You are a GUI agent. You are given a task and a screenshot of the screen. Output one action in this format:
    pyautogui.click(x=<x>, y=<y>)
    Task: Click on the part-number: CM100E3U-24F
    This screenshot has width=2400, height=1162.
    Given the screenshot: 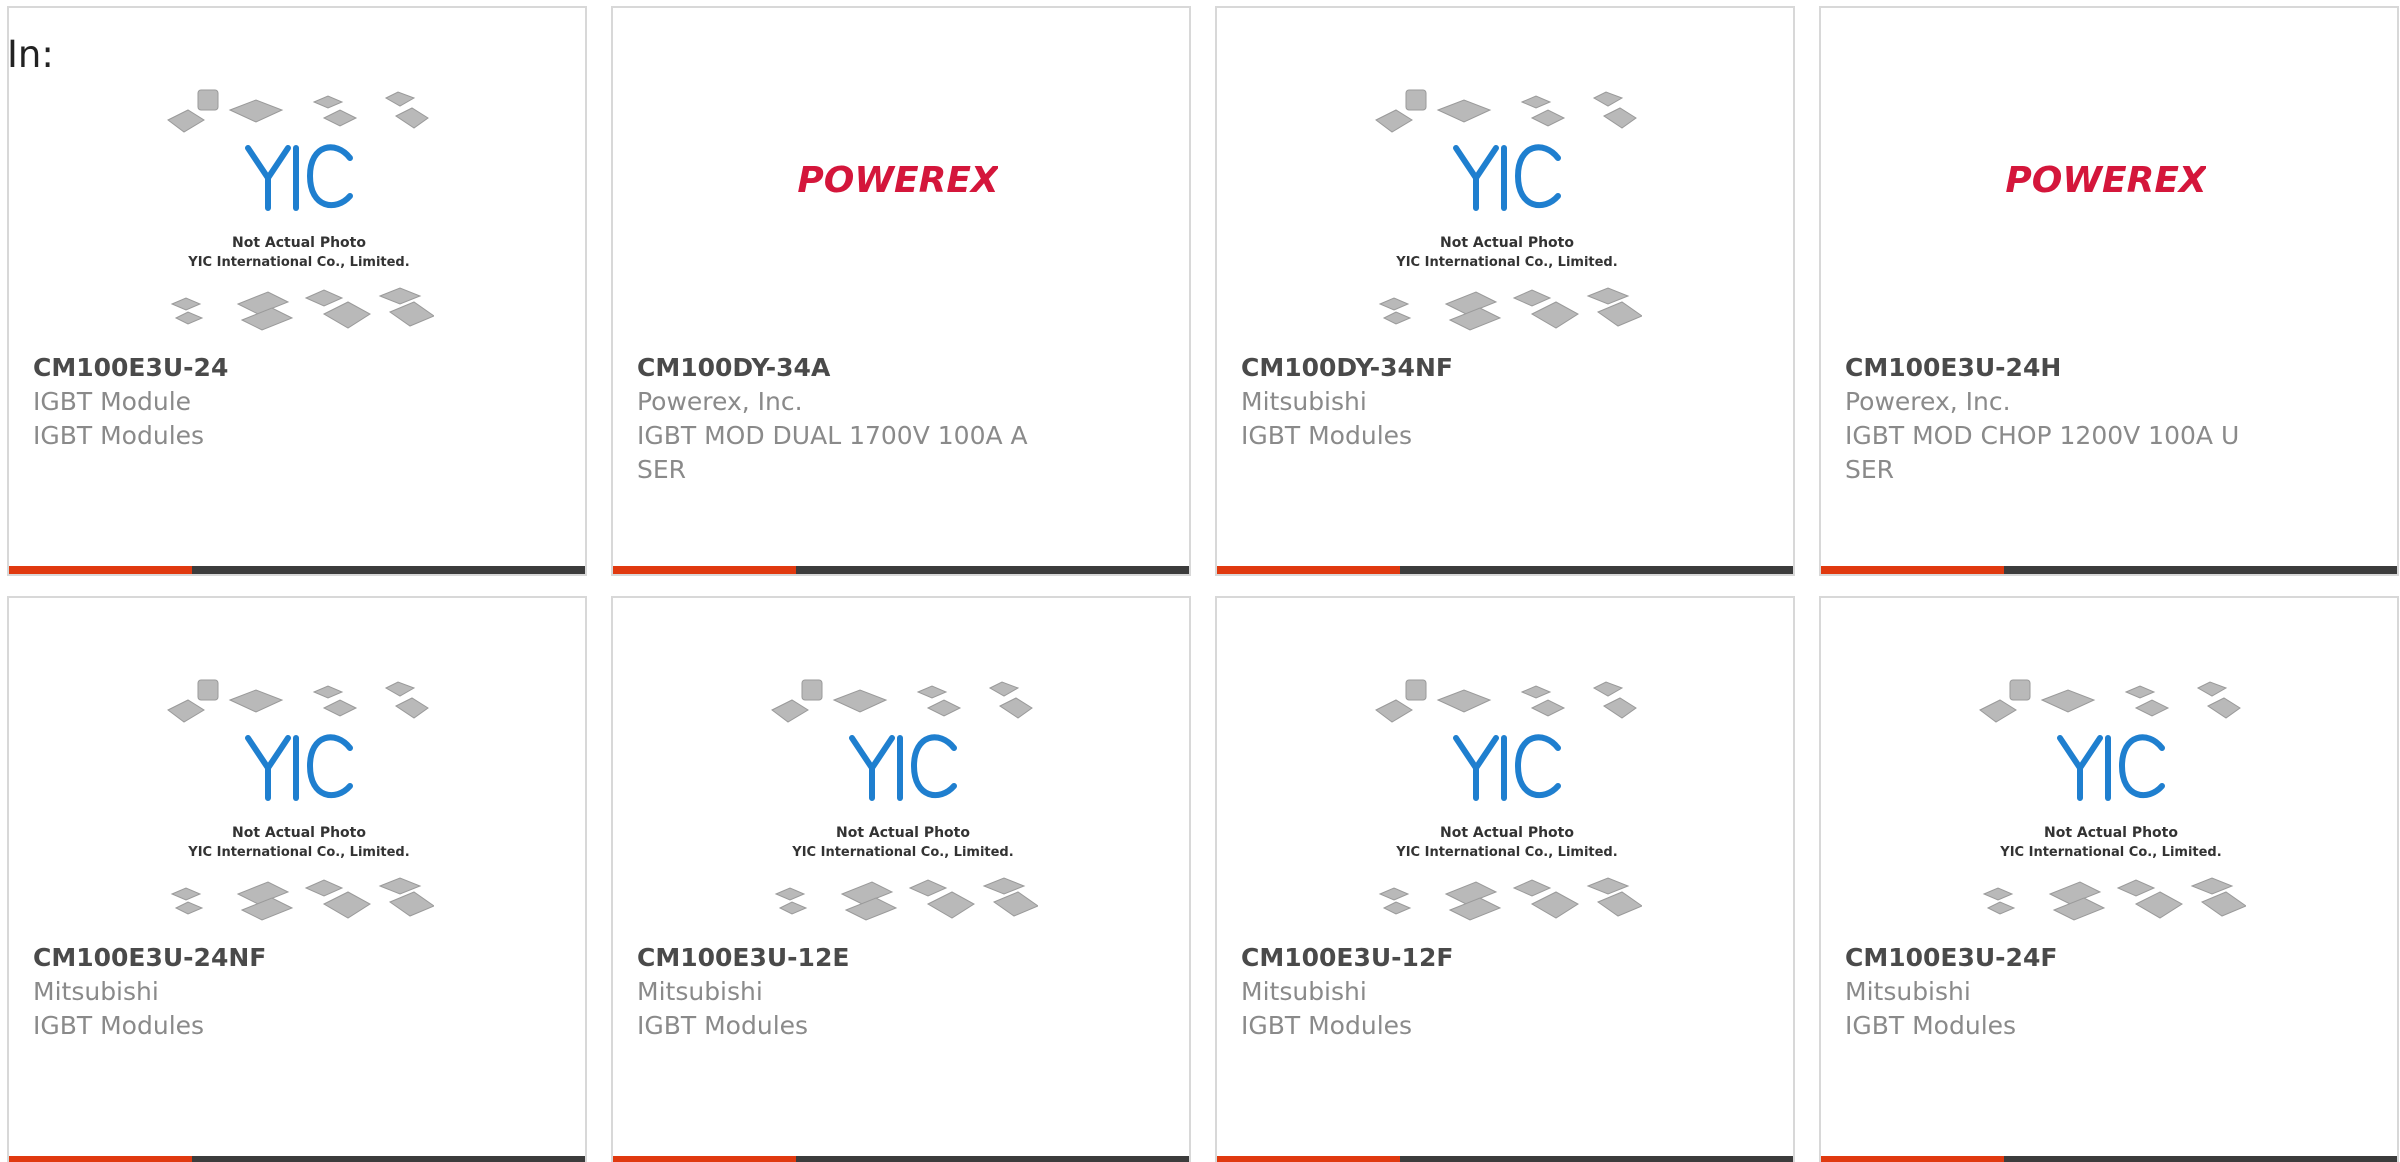 What is the action you would take?
    pyautogui.click(x=2055, y=958)
    